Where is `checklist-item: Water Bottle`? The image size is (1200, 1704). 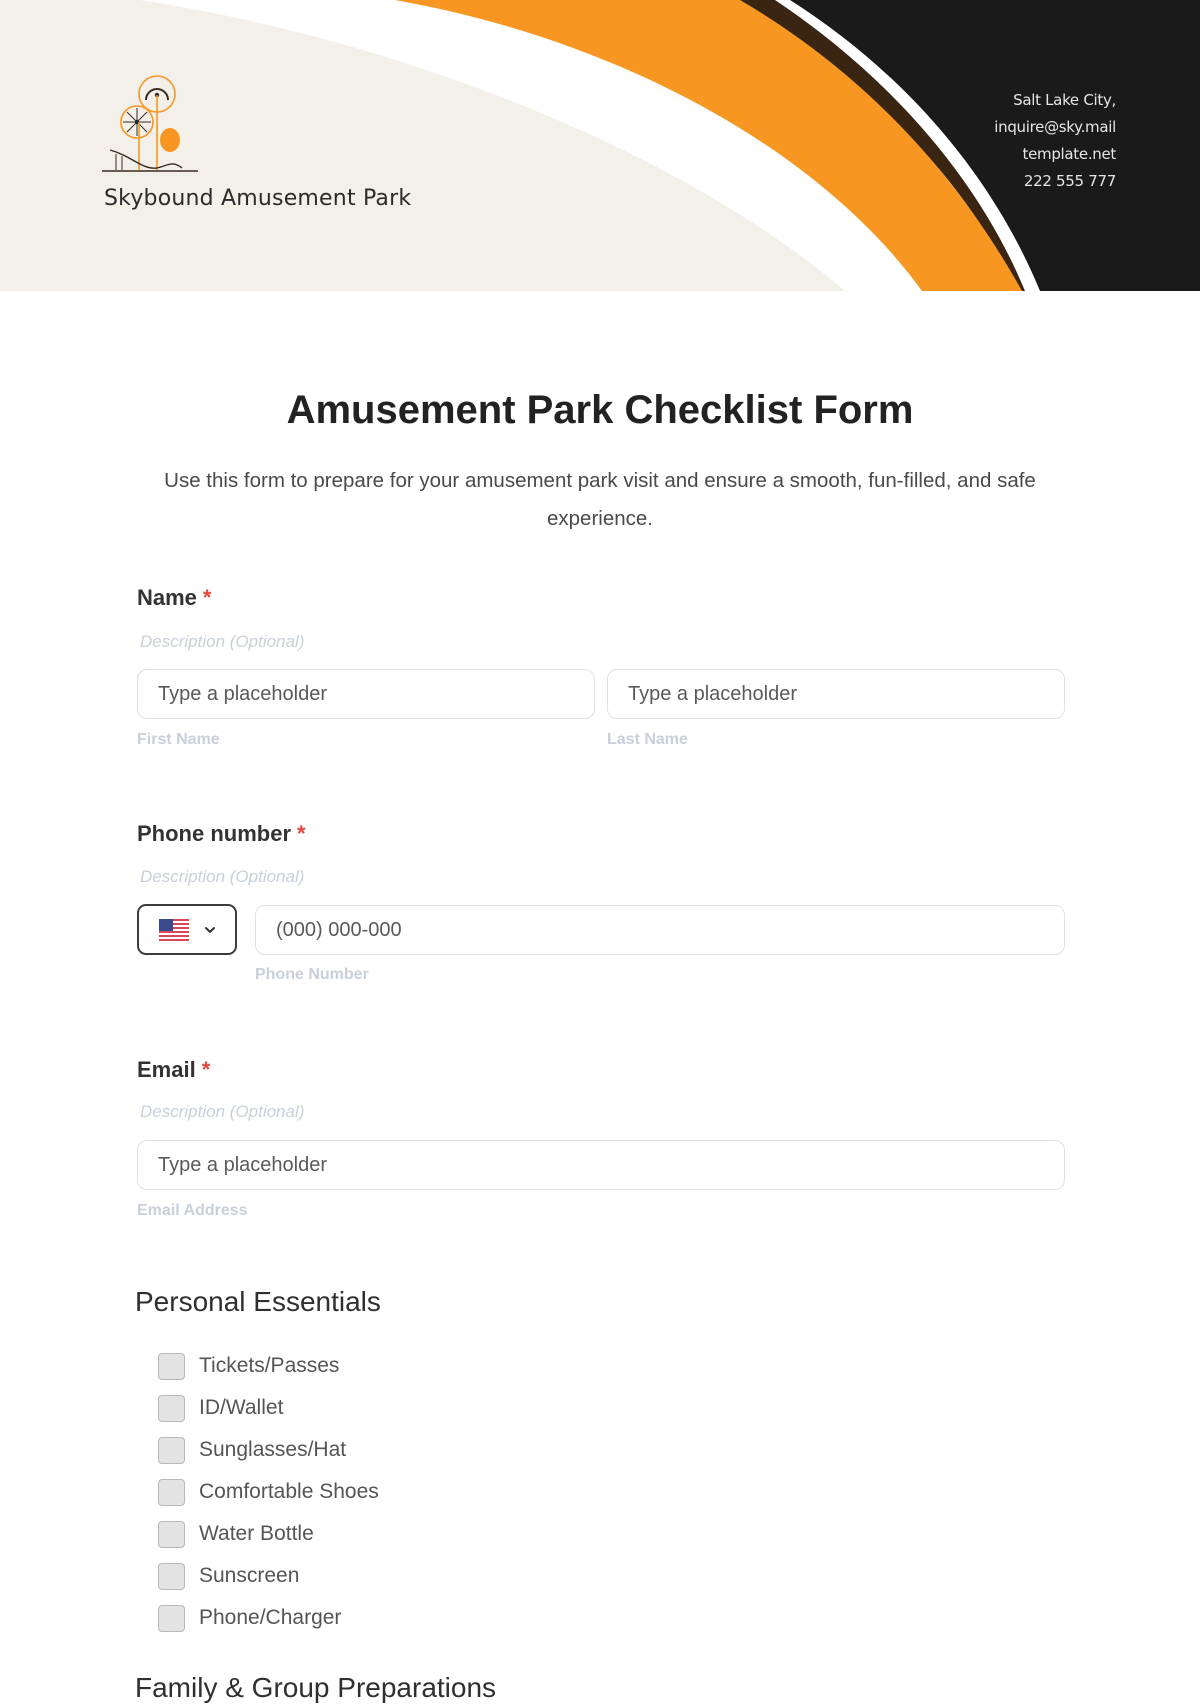 checklist-item: Water Bottle is located at coordinates (268, 1534).